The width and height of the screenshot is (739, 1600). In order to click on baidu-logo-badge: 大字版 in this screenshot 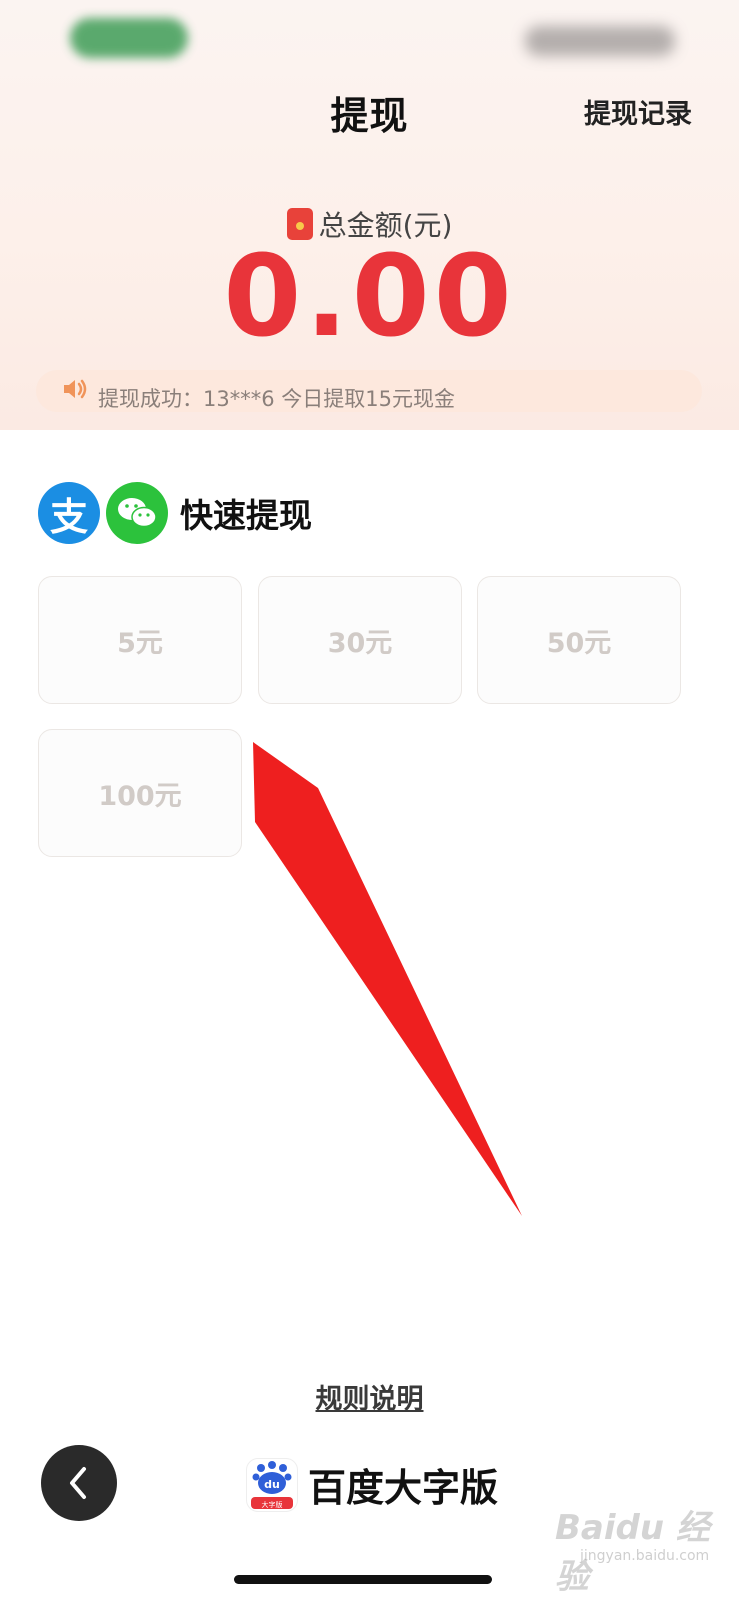, I will do `click(272, 1504)`.